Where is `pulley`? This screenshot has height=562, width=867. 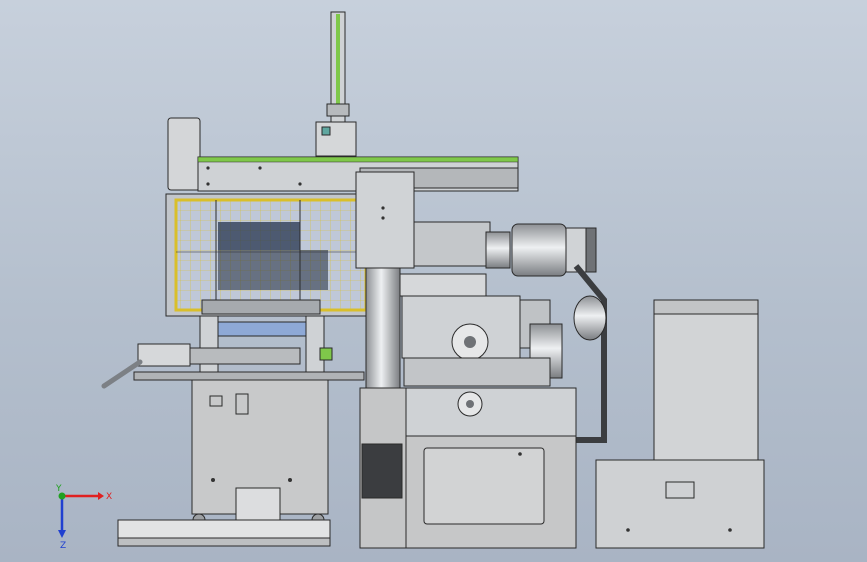 pulley is located at coordinates (590, 318).